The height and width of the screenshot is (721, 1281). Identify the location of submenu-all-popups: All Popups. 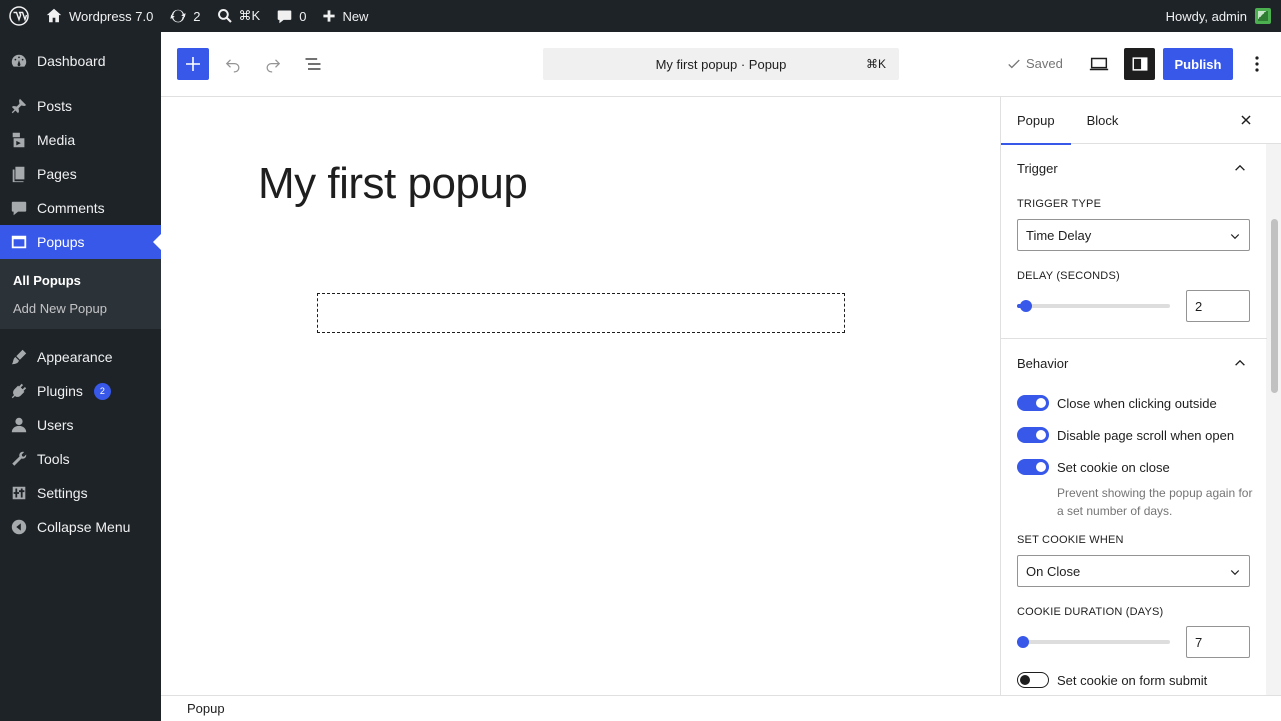
(80, 280).